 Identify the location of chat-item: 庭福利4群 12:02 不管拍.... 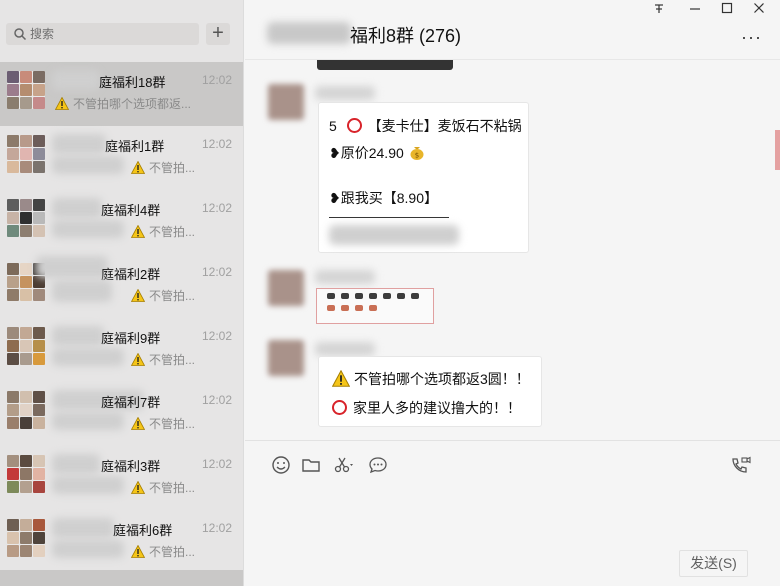
(121, 222).